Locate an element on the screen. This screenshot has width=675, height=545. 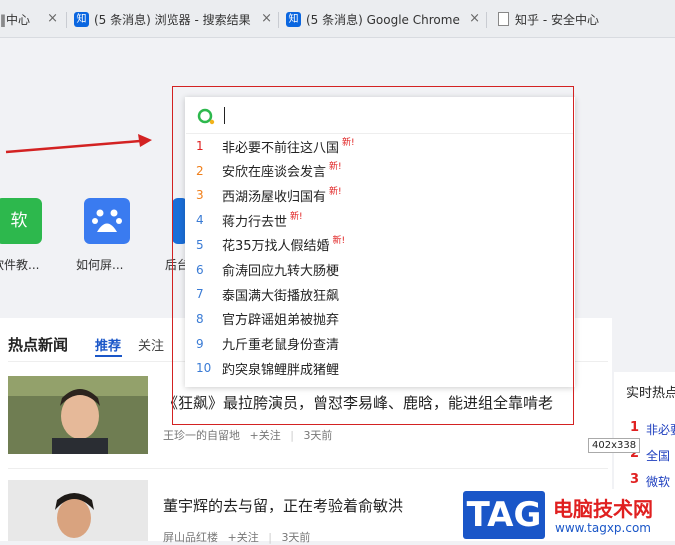
news-source: 王珍一的自留地 is located at coordinates (201, 435).